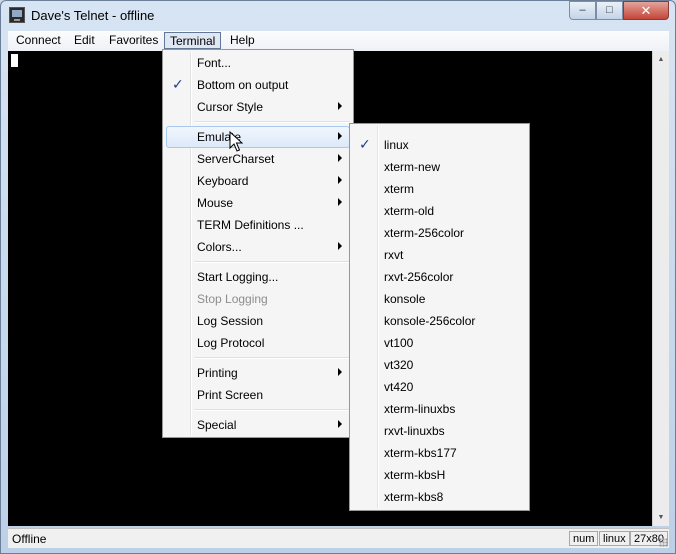 This screenshot has height=554, width=676. What do you see at coordinates (439, 431) in the screenshot?
I see `emulation-rxvt-linuxbs: rxvt-linuxbs` at bounding box center [439, 431].